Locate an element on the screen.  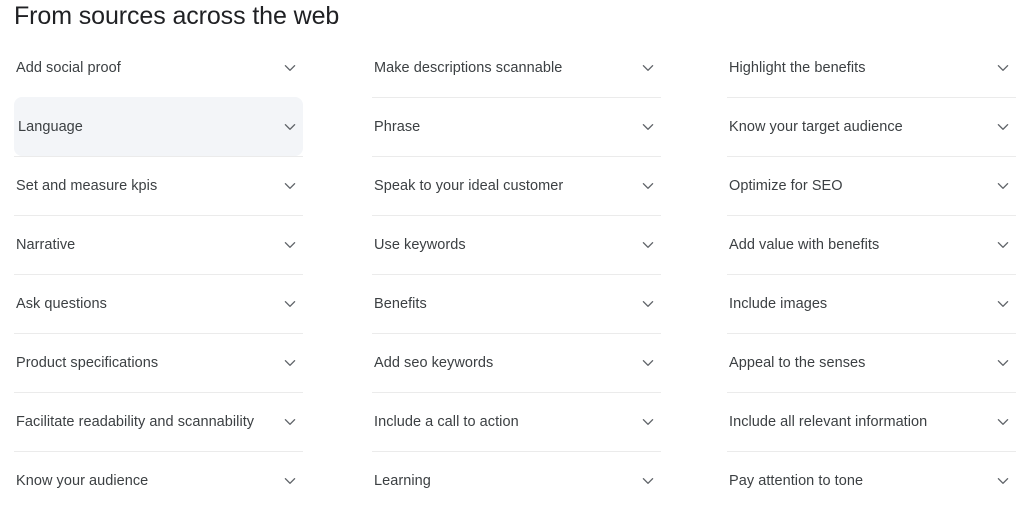
accordion-row: Know your target audience is located at coordinates (871, 126).